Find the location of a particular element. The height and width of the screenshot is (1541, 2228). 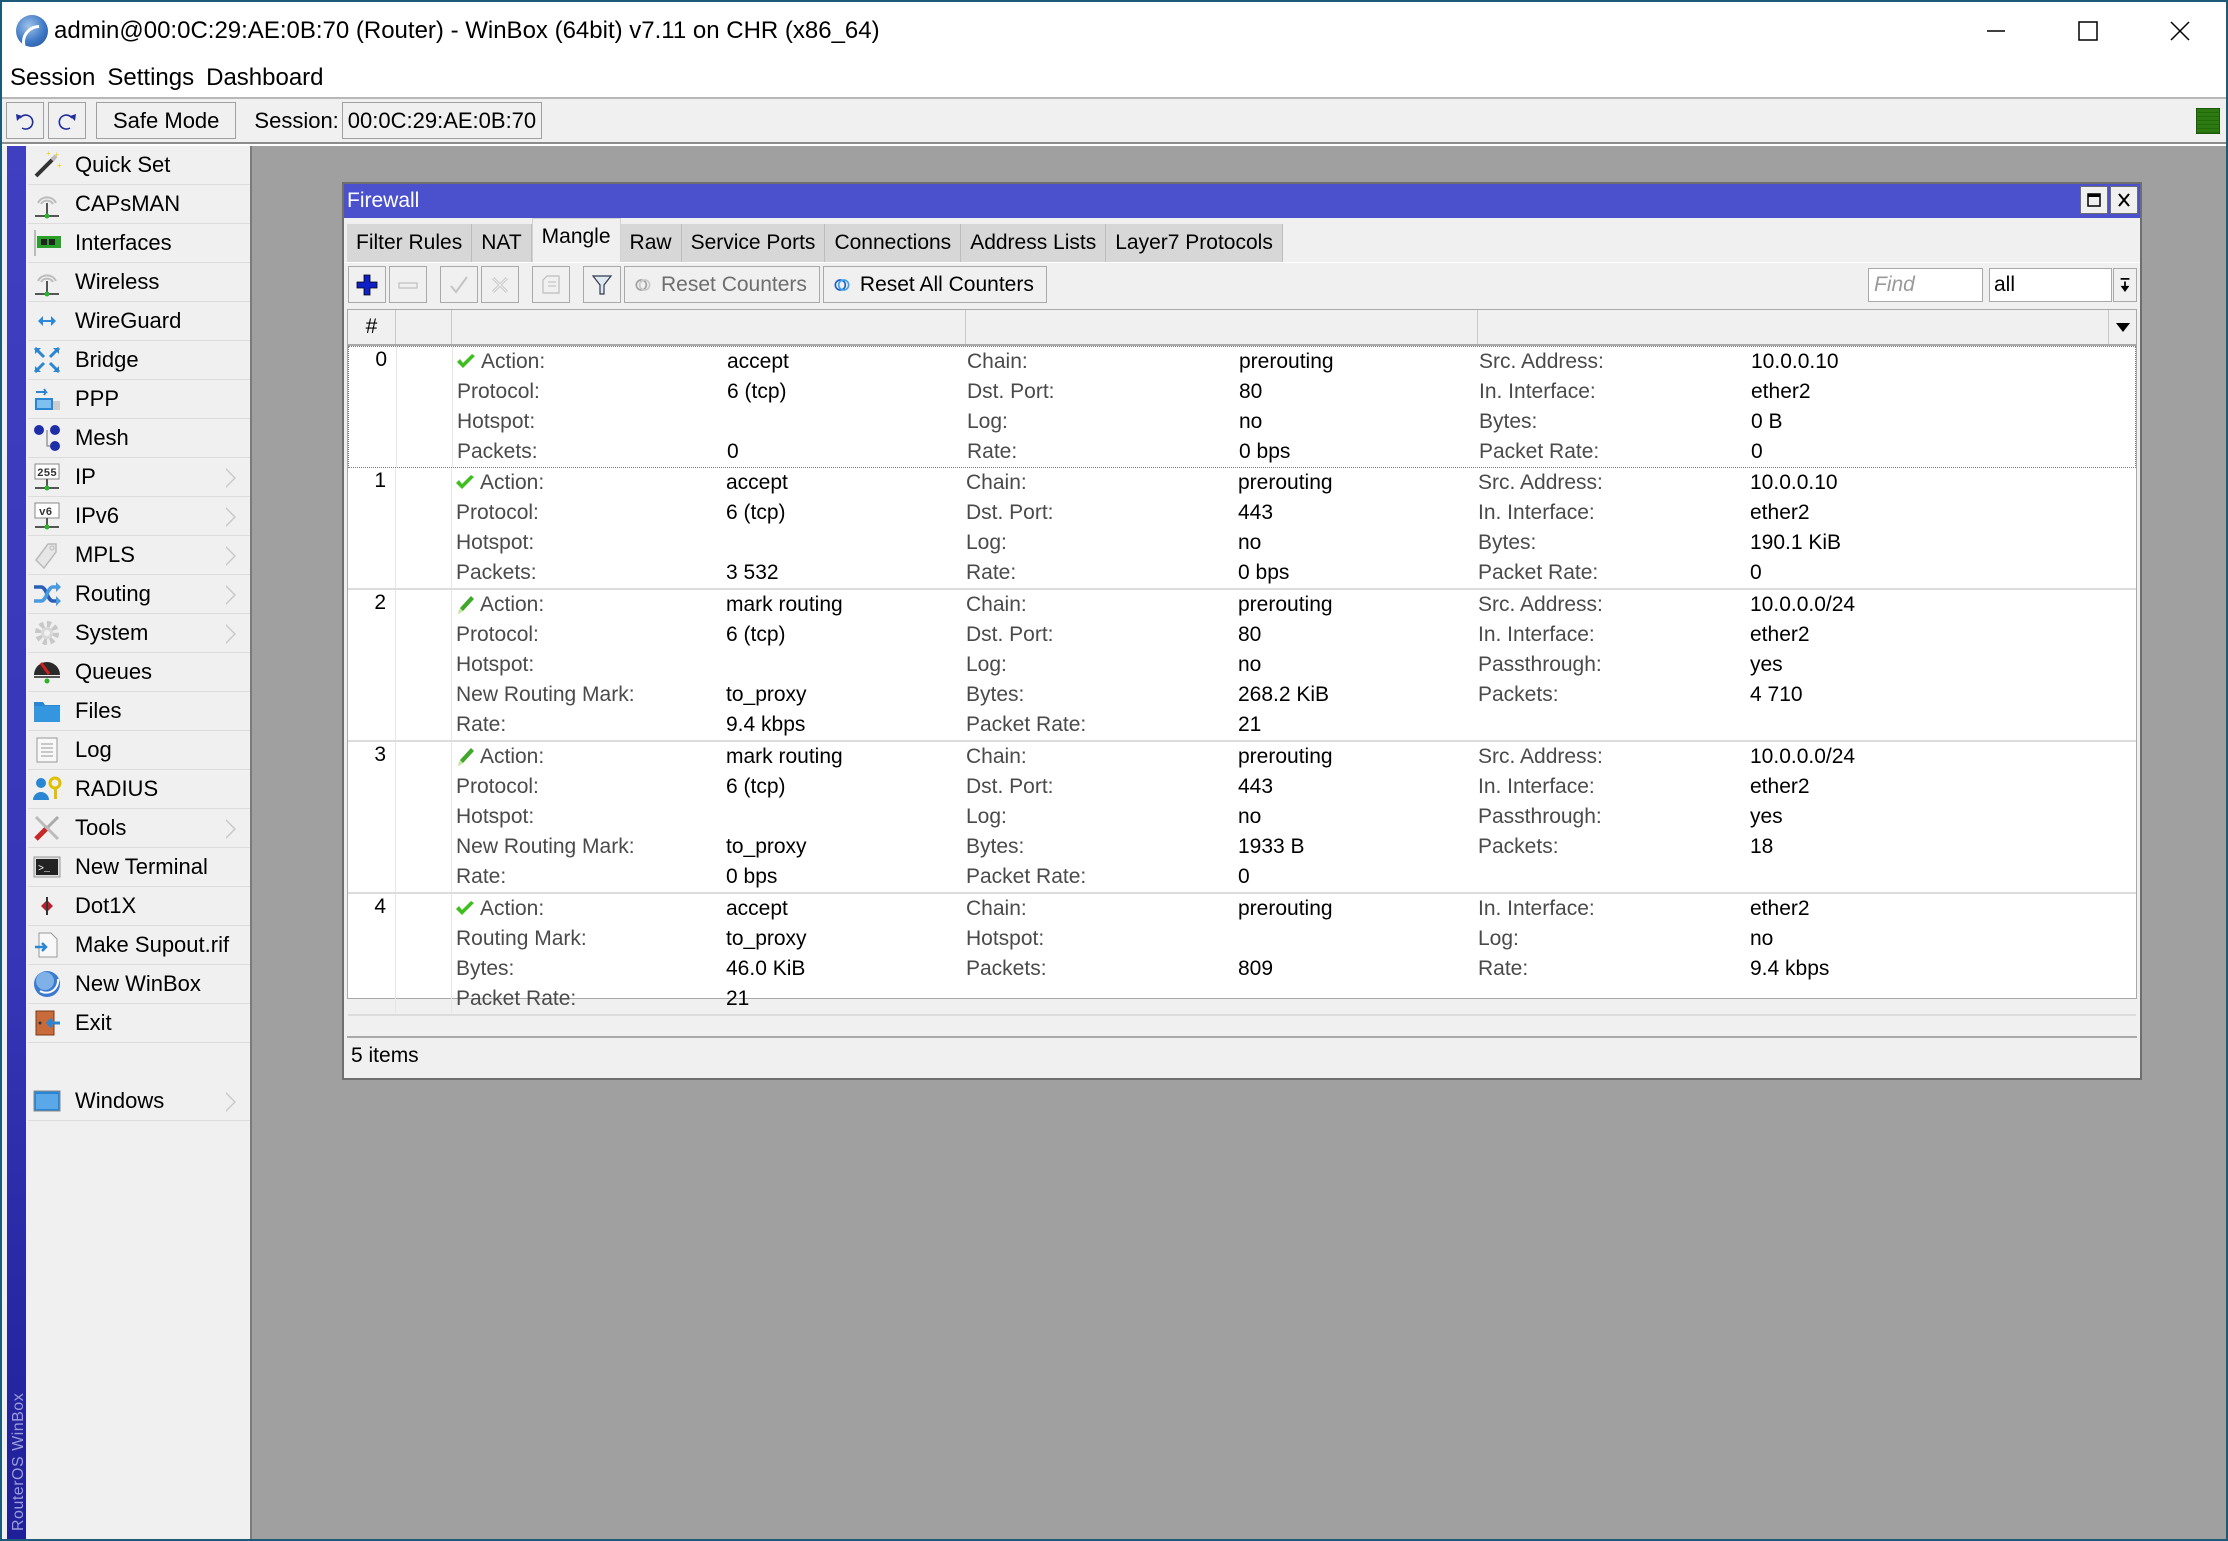

network-card-icon is located at coordinates (47, 243).